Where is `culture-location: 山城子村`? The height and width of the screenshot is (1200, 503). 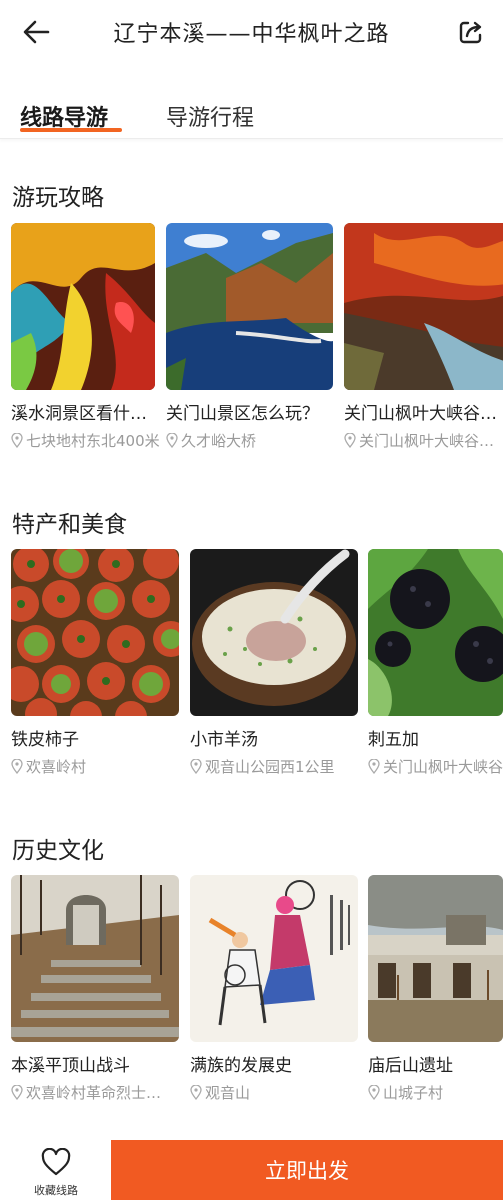
culture-location: 山城子村 is located at coordinates (435, 1092).